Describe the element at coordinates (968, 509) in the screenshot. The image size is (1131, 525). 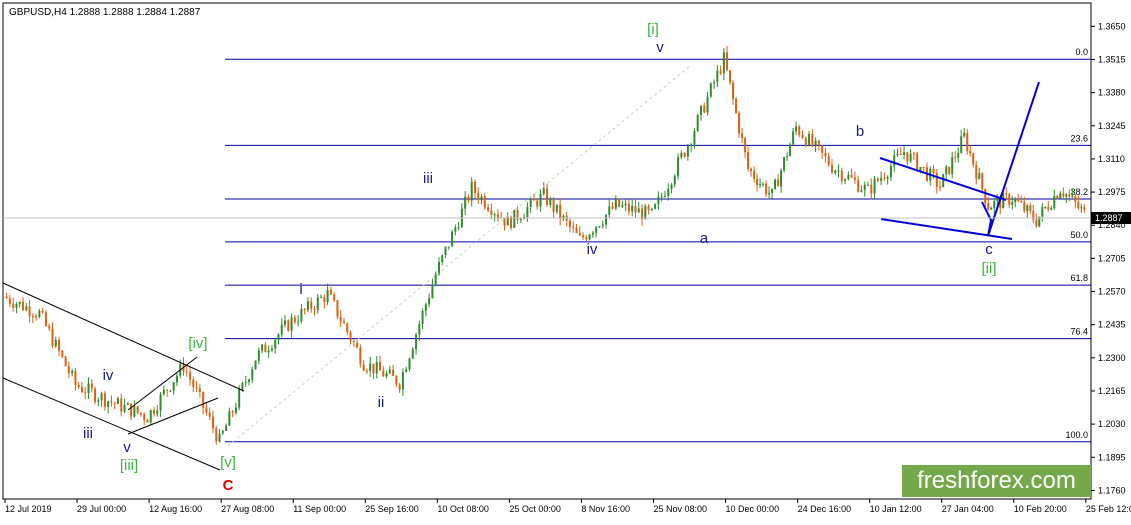
I see `time-tick-label: 27 Jan 04:00` at that location.